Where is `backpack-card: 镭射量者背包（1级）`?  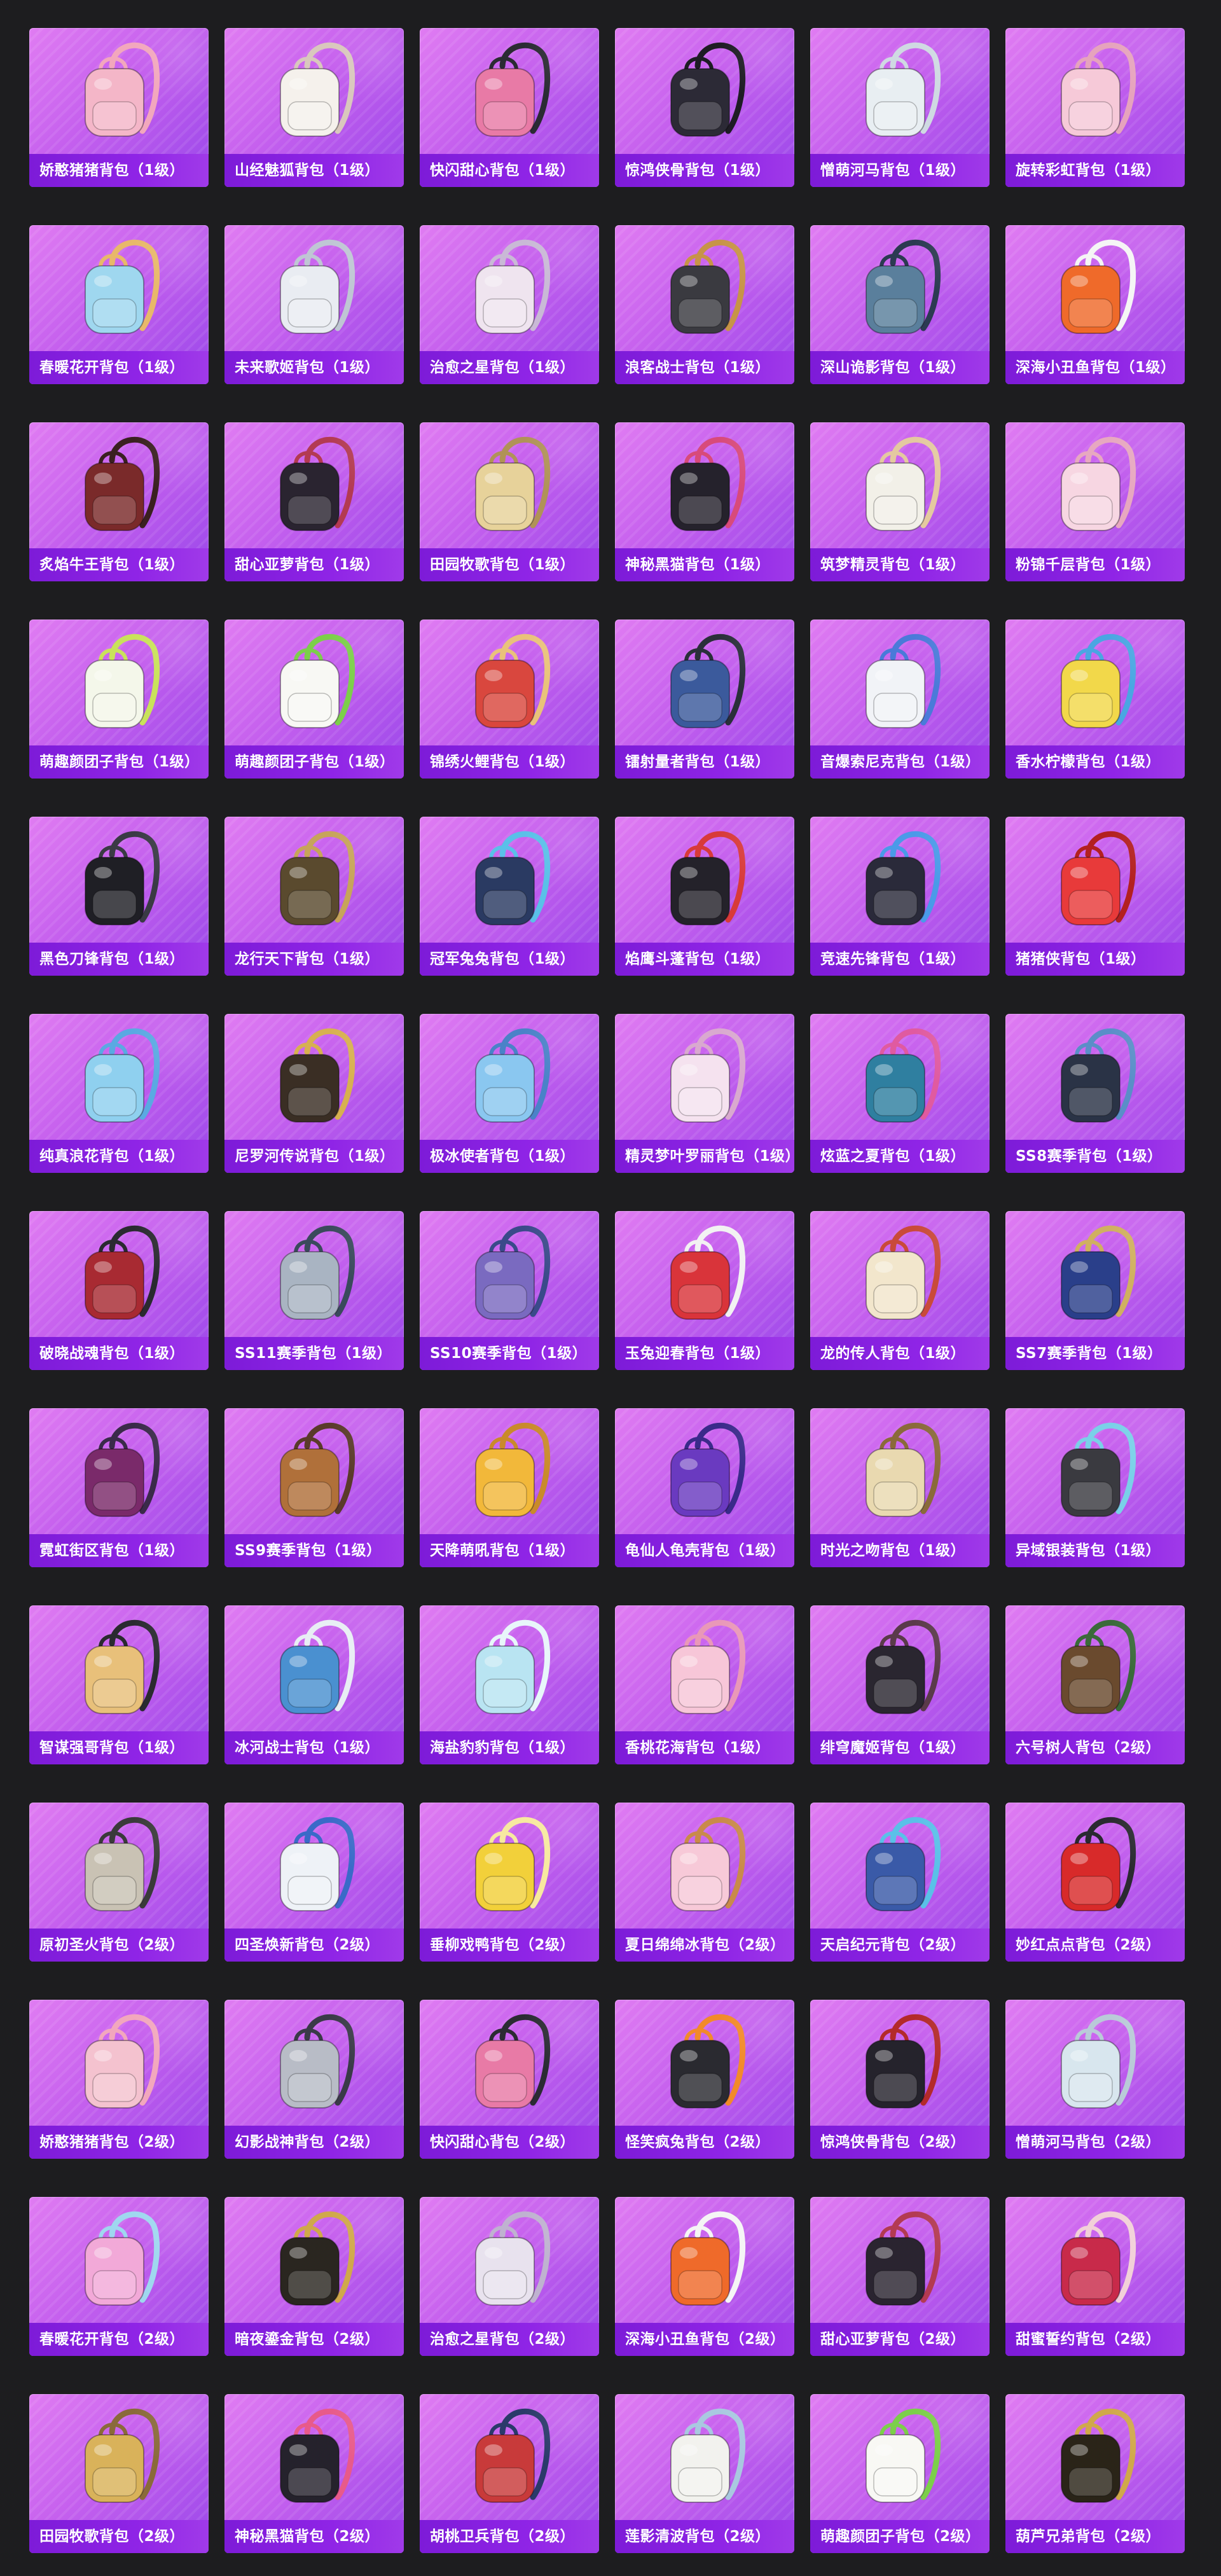
backpack-card: 镭射量者背包（1级） is located at coordinates (704, 699).